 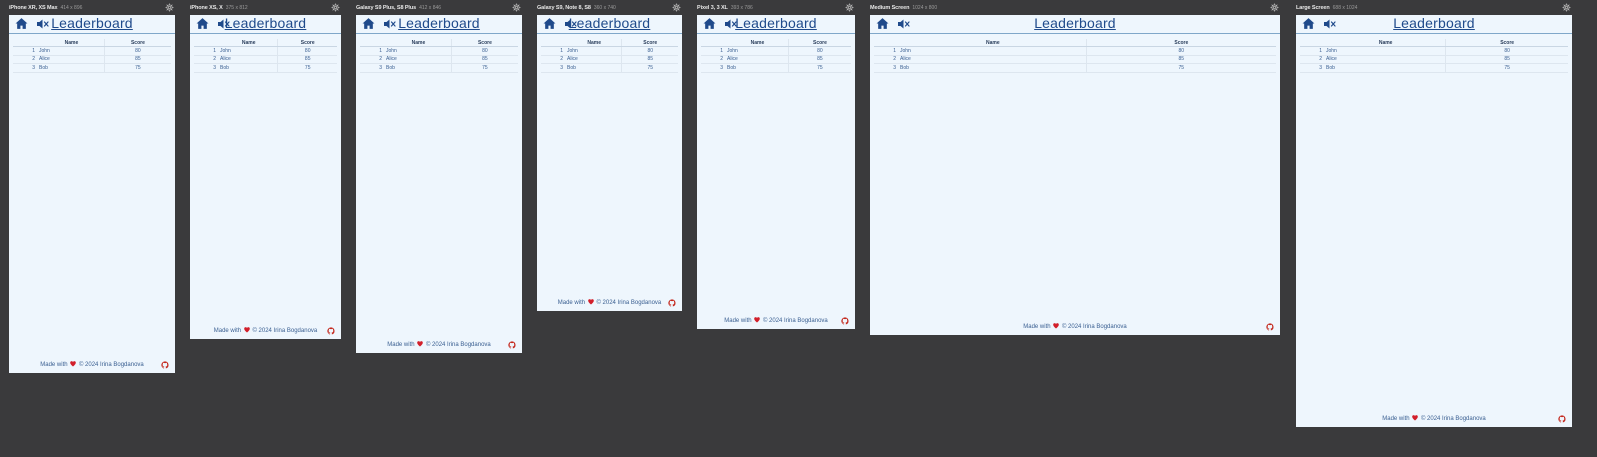 What do you see at coordinates (776, 43) in the screenshot?
I see `table-header-row: Name Score` at bounding box center [776, 43].